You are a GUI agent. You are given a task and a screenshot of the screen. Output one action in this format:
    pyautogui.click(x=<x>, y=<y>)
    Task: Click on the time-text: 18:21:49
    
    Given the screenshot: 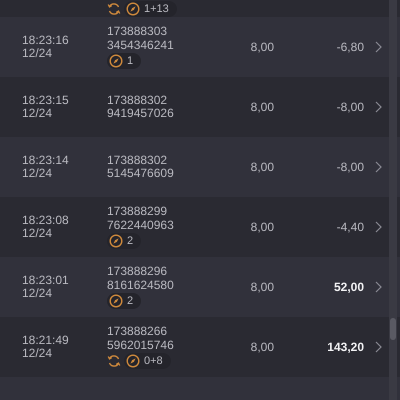 What is the action you would take?
    pyautogui.click(x=46, y=340)
    